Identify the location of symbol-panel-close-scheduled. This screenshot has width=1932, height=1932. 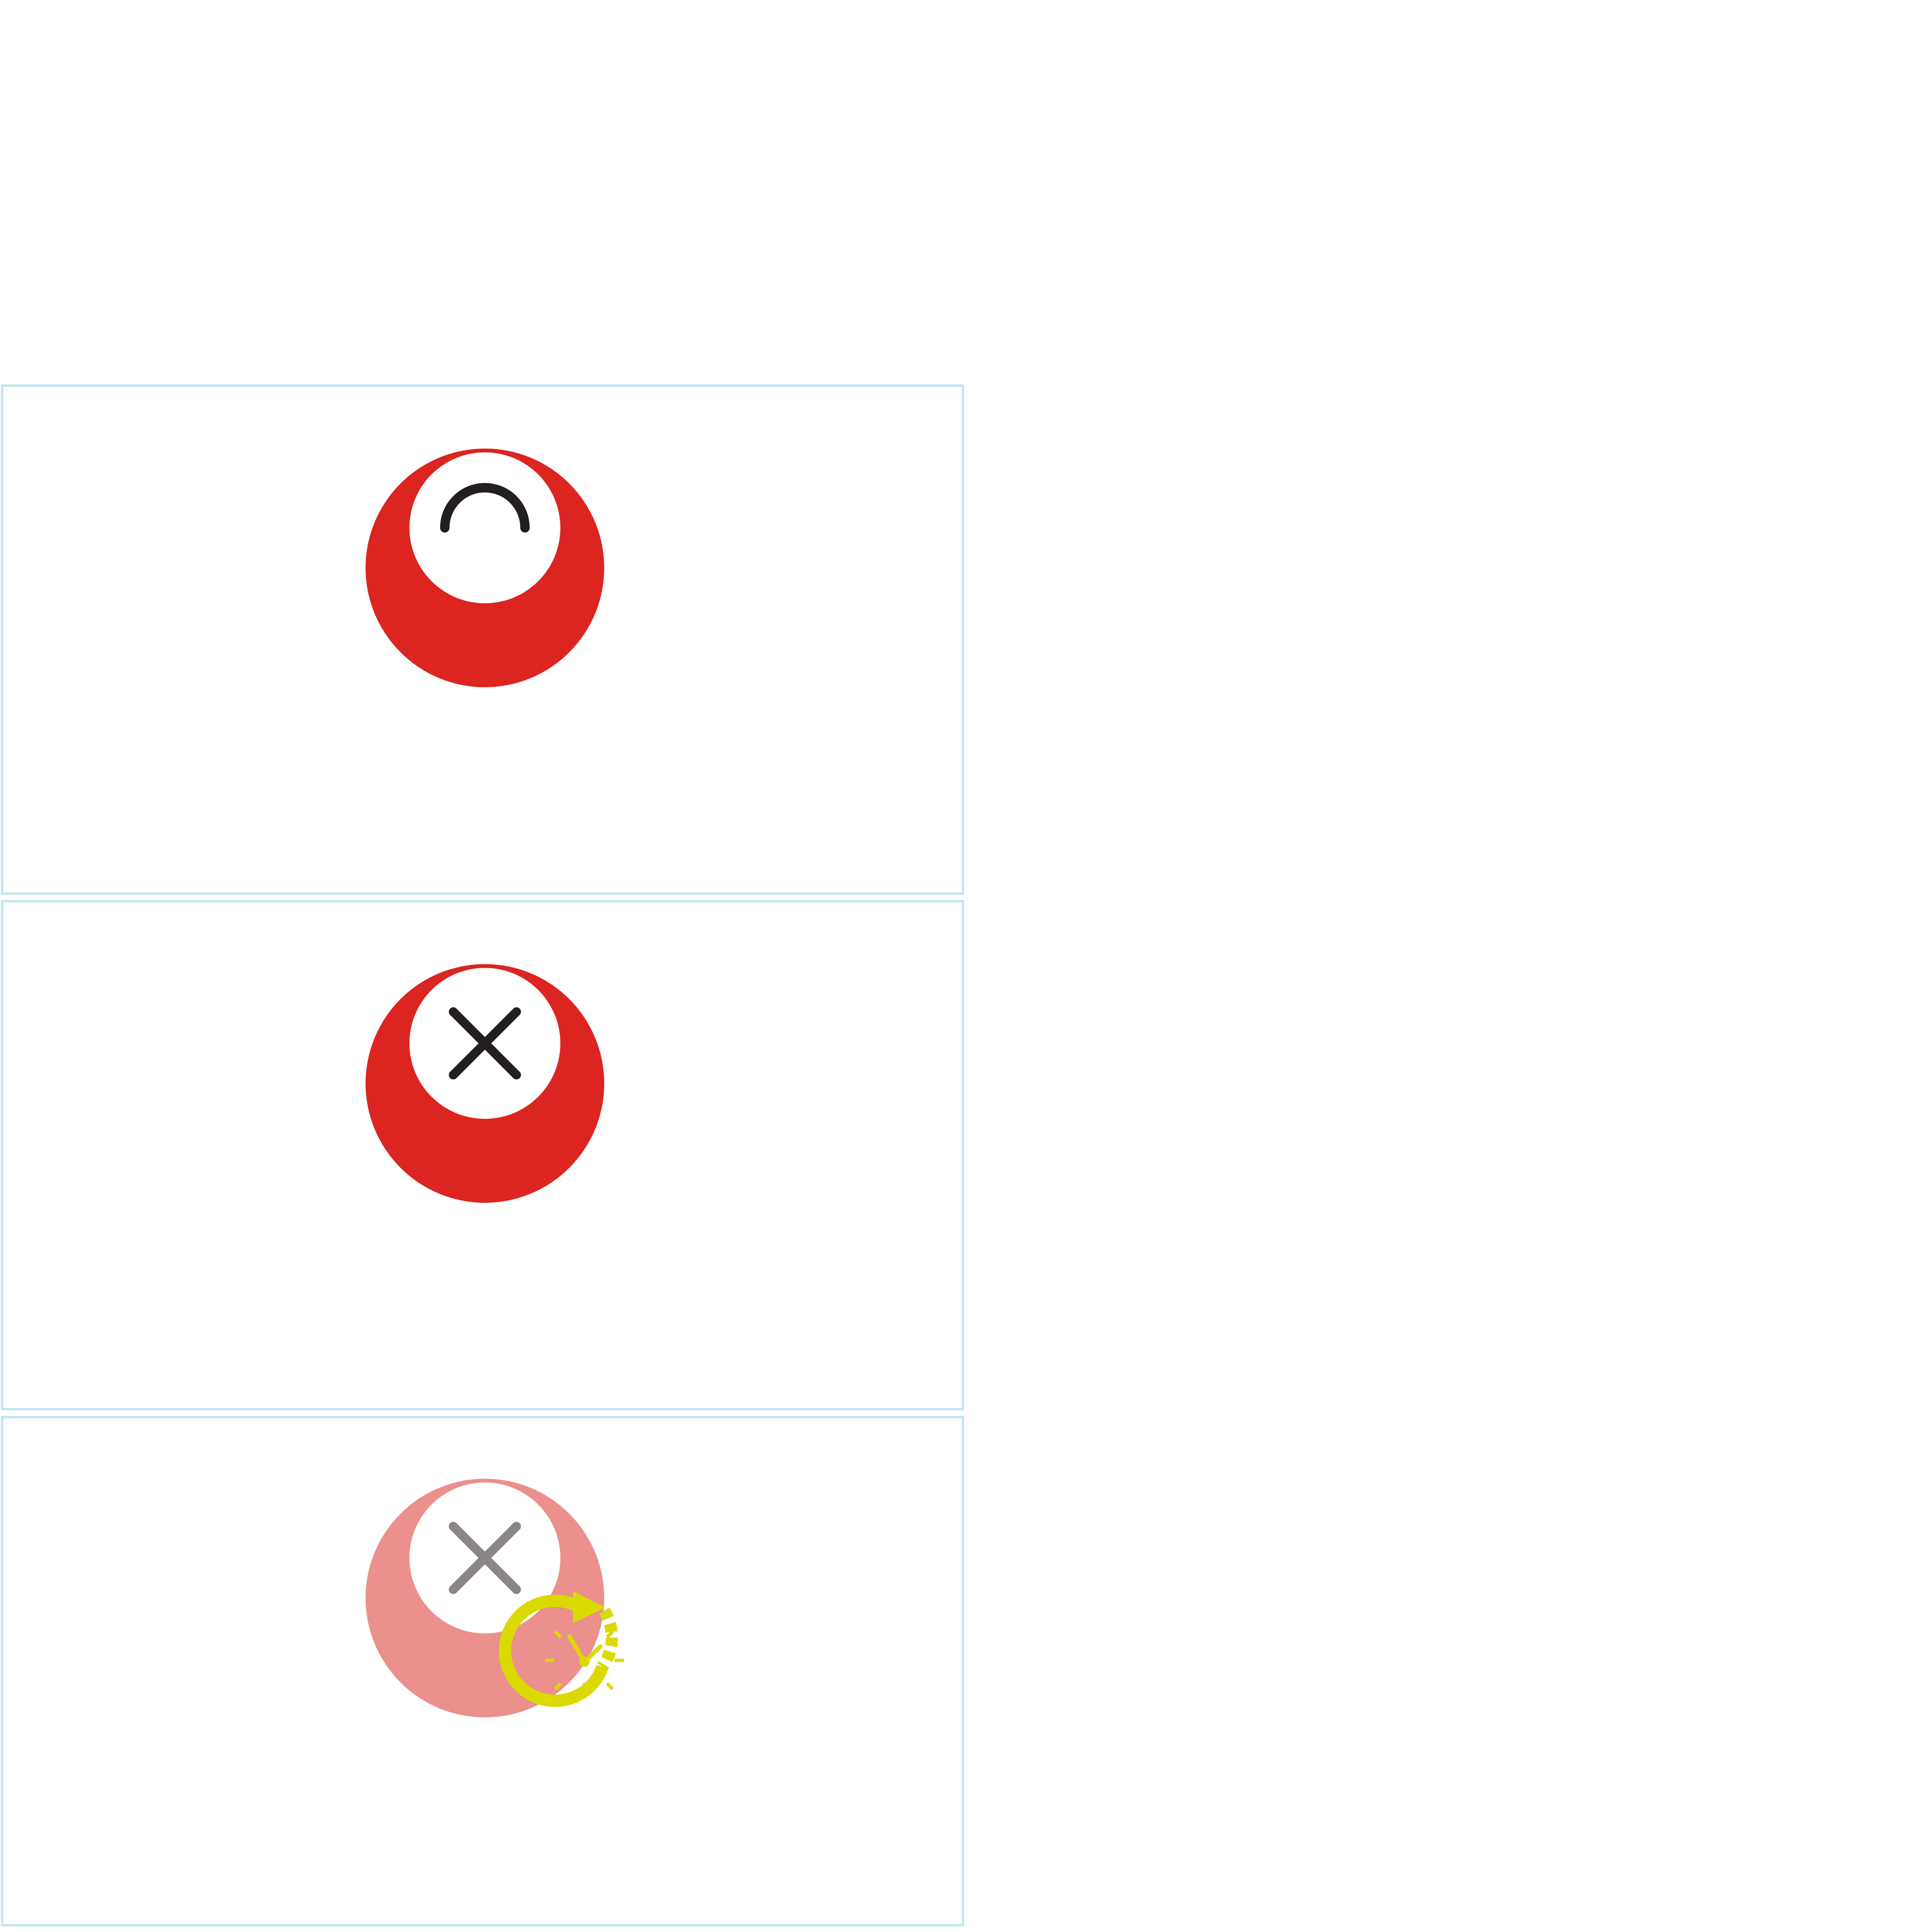
(483, 1671).